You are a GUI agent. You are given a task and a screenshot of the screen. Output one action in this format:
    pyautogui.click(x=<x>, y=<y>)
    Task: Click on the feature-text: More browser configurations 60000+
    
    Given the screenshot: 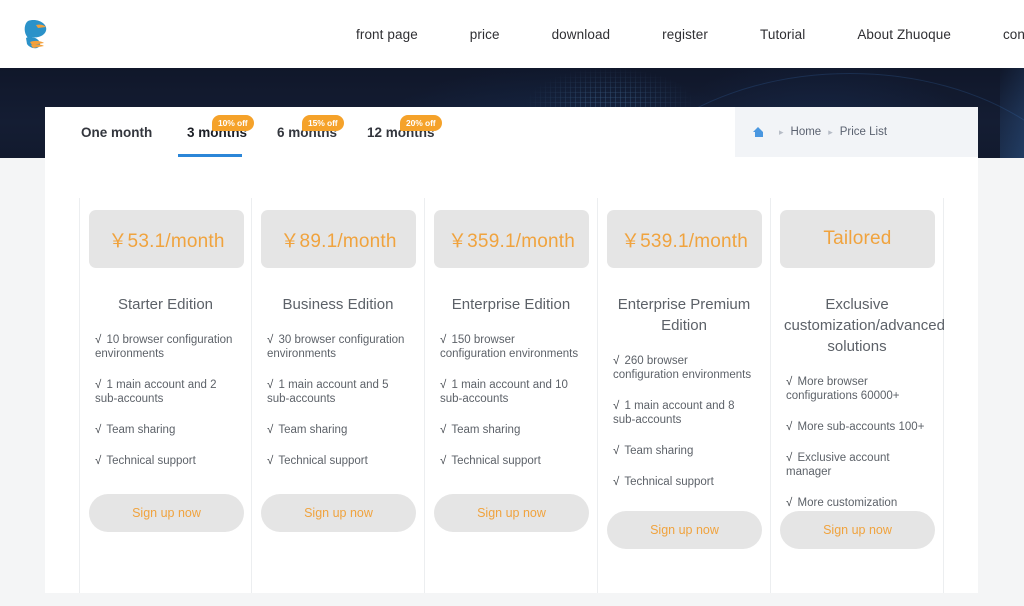 What is the action you would take?
    pyautogui.click(x=843, y=389)
    